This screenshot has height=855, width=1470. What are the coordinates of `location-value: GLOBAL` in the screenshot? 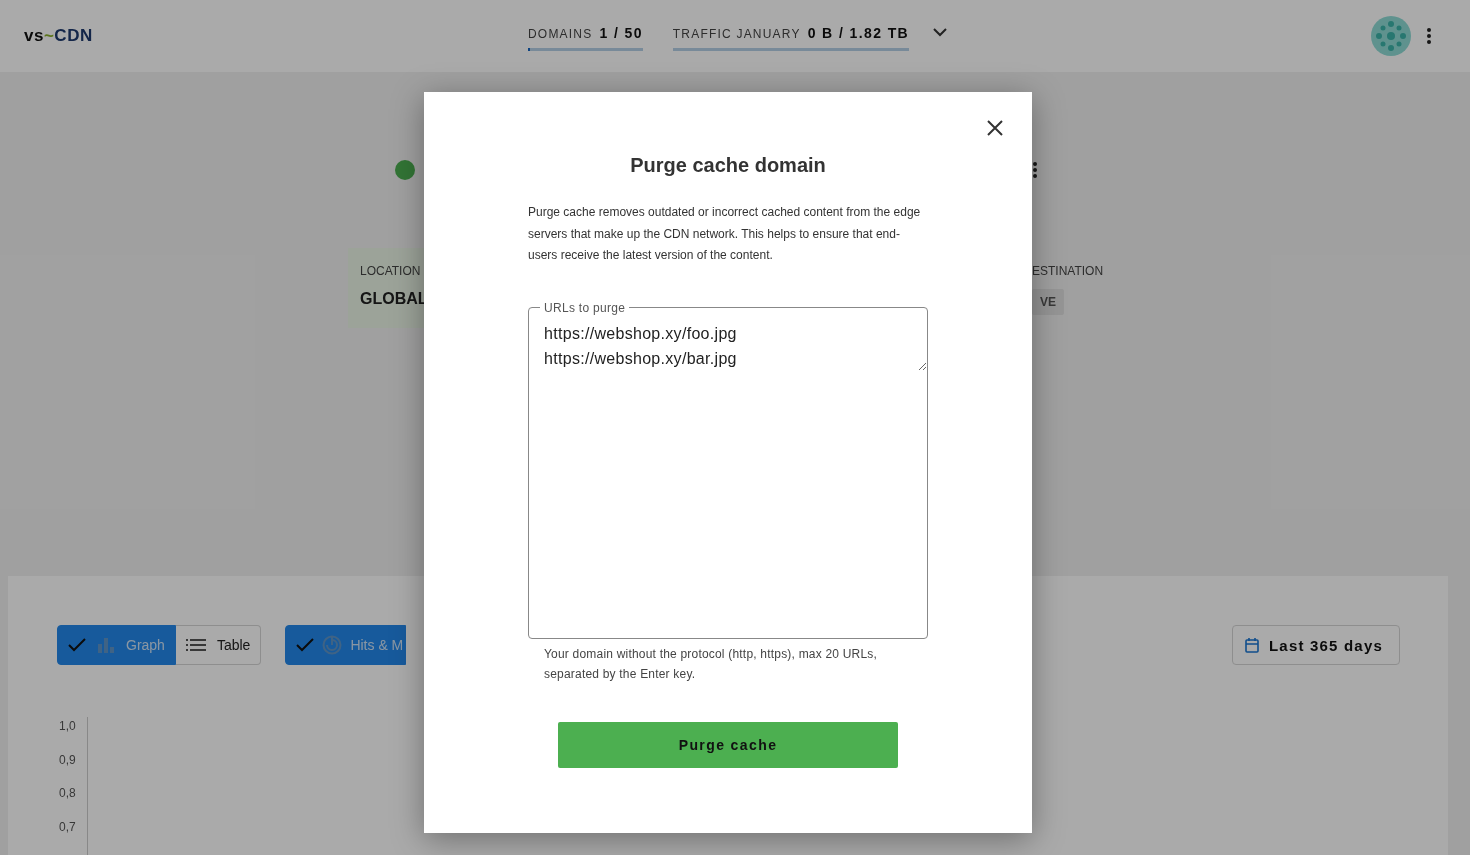 It's located at (394, 299).